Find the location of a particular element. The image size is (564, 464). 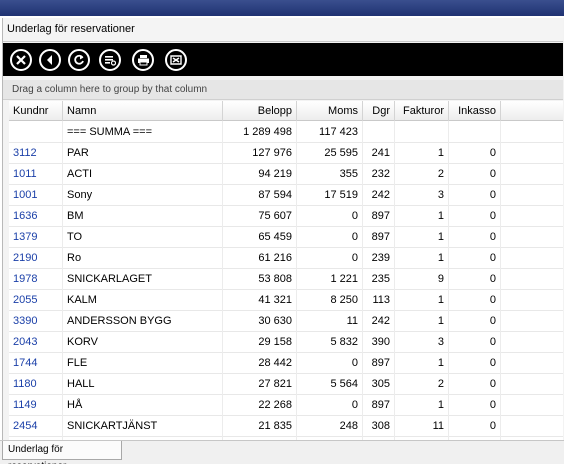

cell-kundnr: 1744 is located at coordinates (36, 363).